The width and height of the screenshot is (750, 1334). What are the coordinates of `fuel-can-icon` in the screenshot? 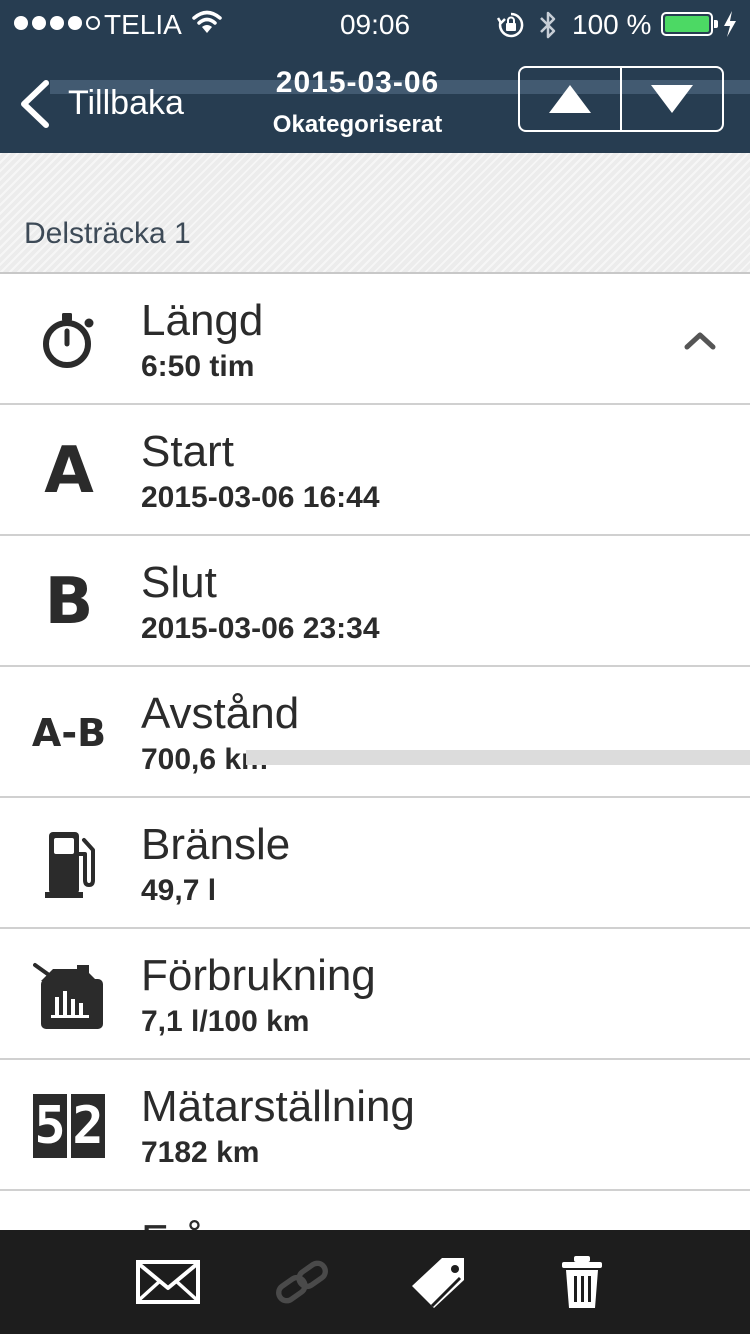 It's located at (69, 995).